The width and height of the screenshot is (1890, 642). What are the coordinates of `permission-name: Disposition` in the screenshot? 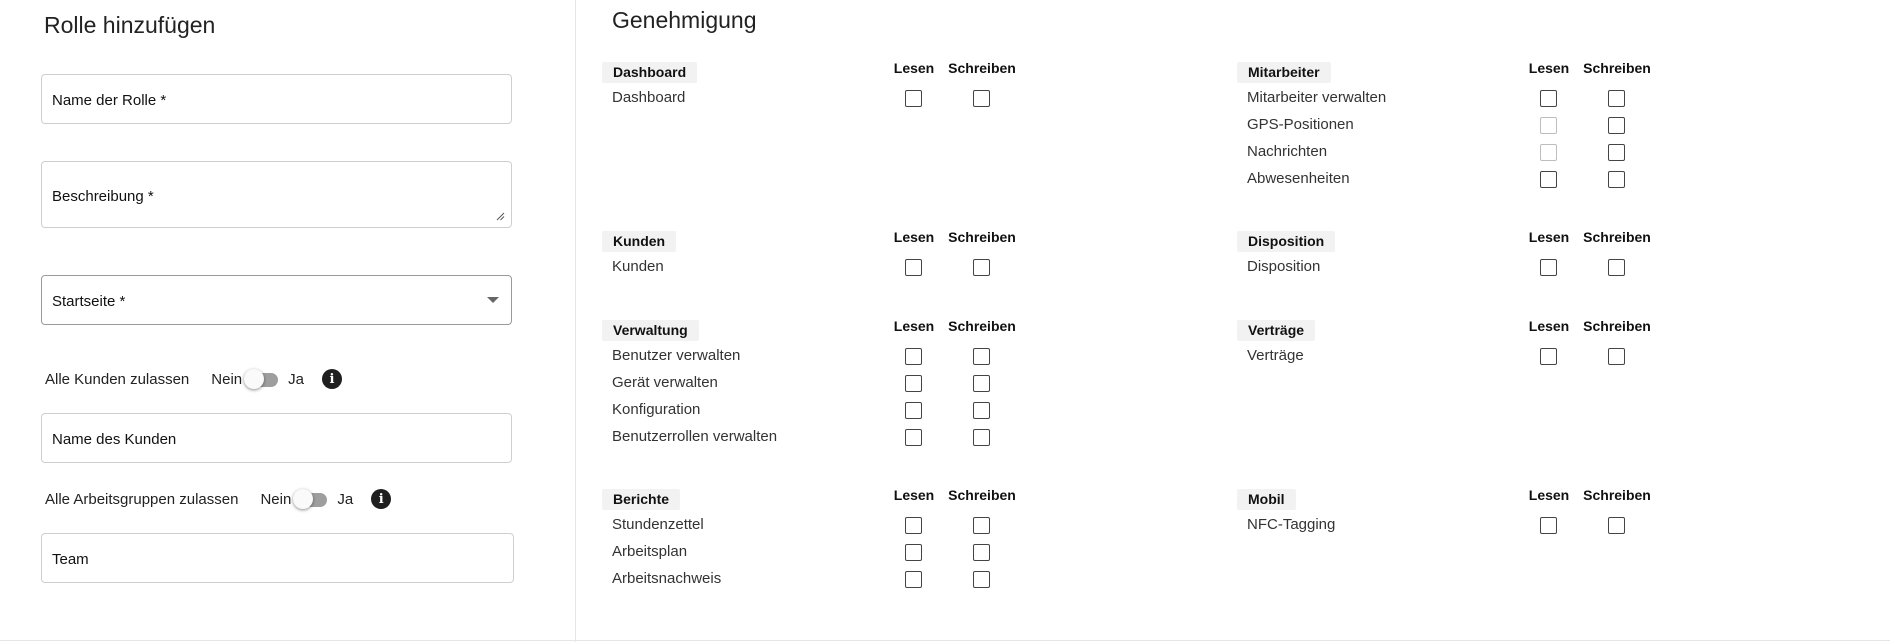 It's located at (1284, 266).